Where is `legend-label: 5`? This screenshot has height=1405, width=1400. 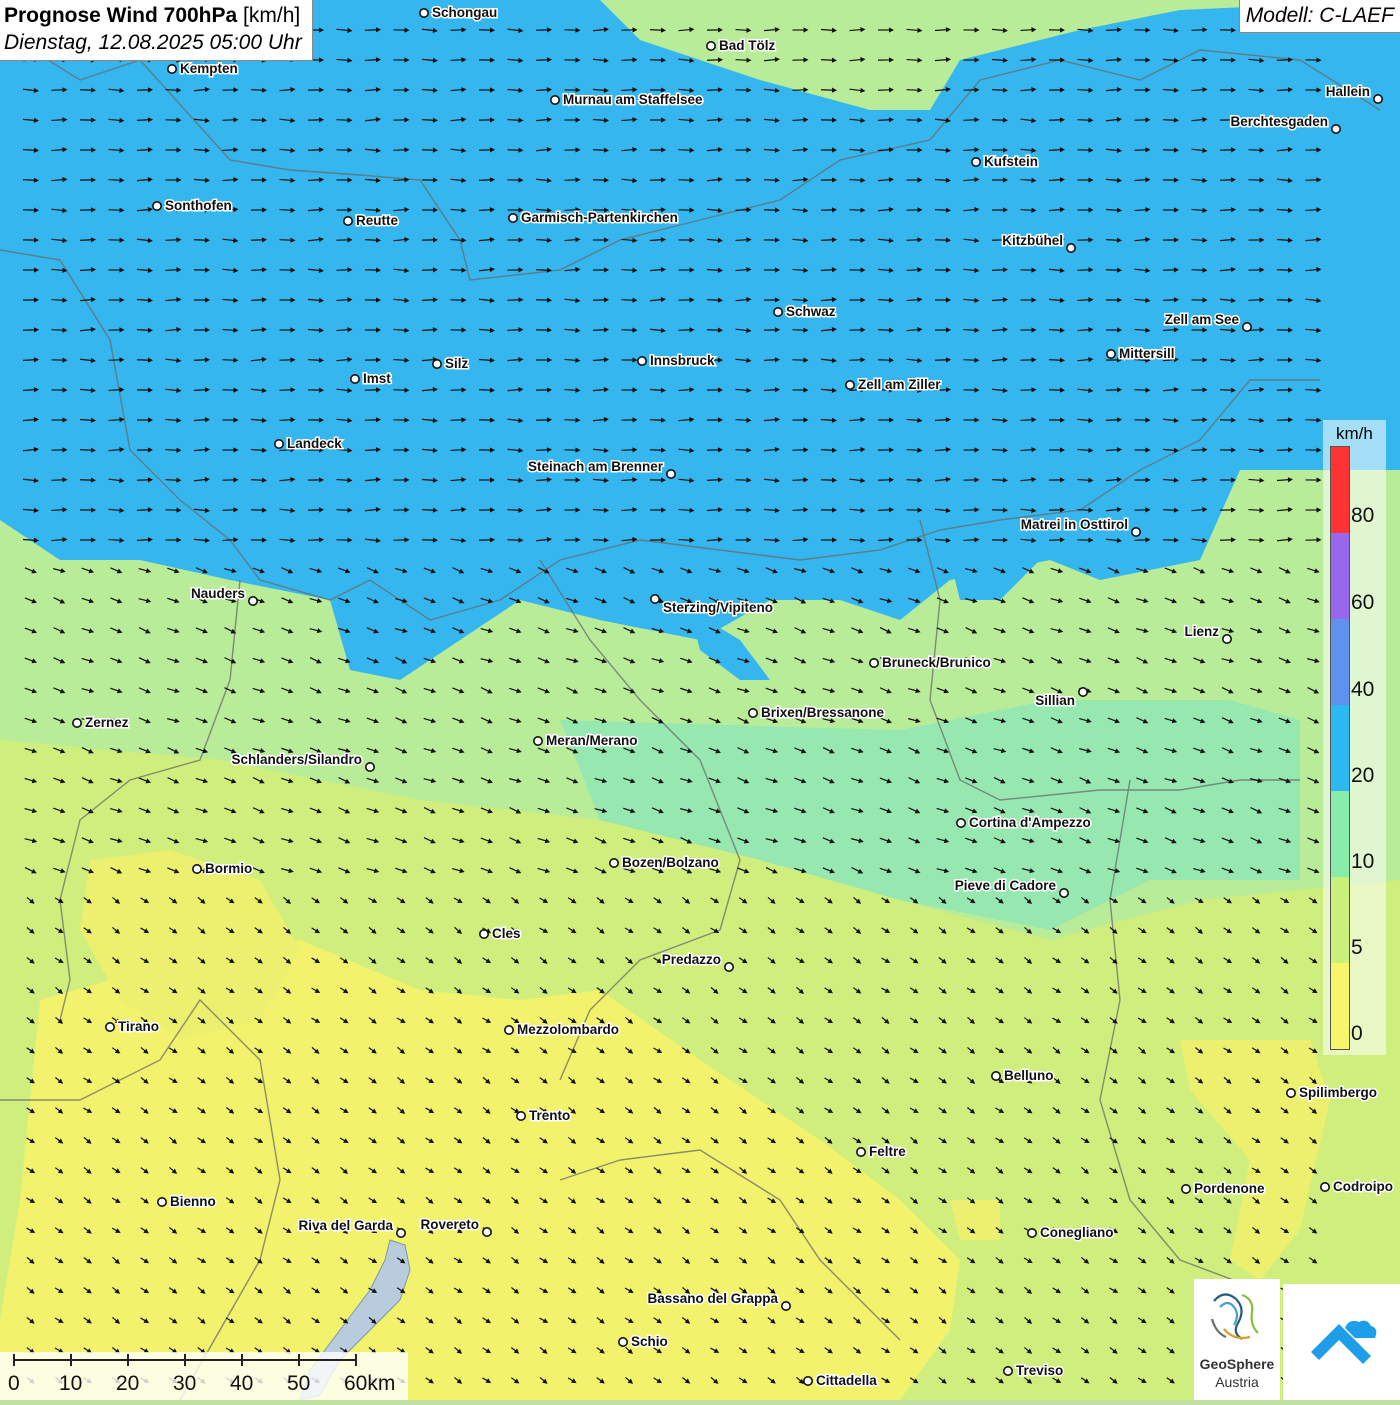 legend-label: 5 is located at coordinates (1357, 948).